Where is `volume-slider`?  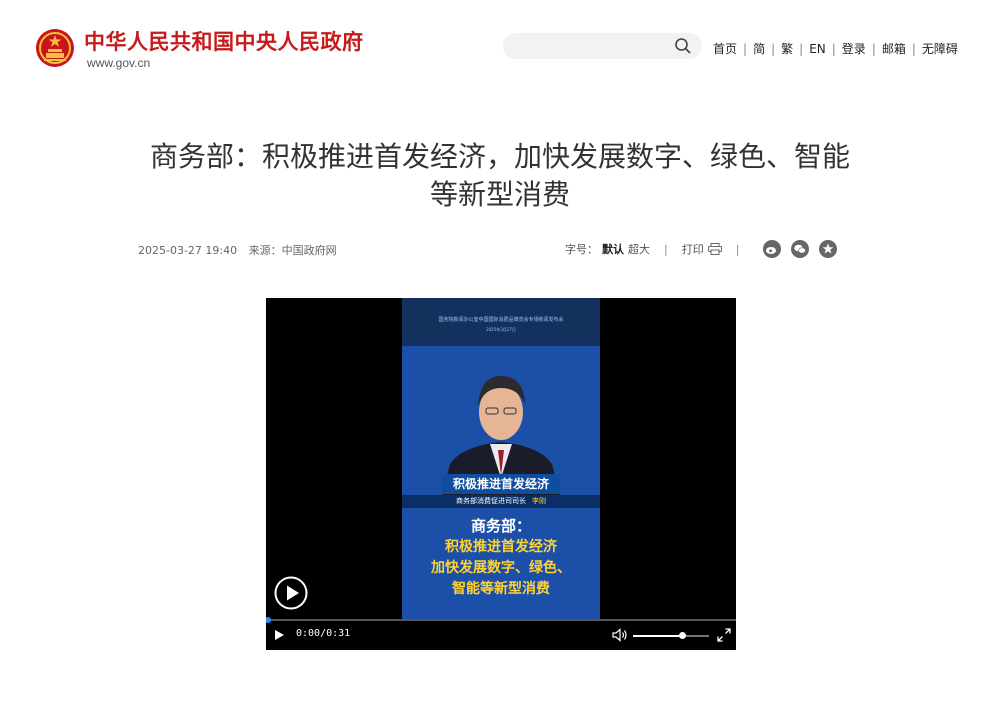
volume-slider is located at coordinates (671, 635).